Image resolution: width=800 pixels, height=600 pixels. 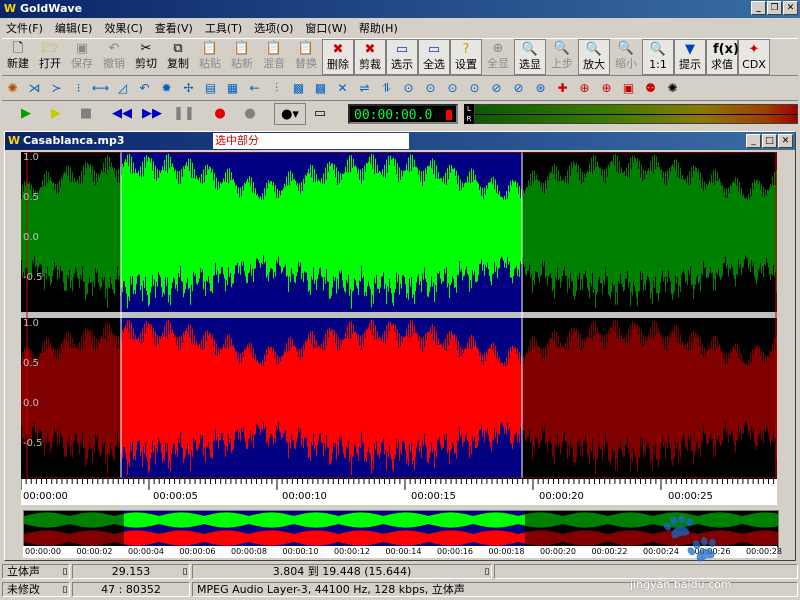 I want to click on menu-edit: 编辑(E), so click(x=74, y=27).